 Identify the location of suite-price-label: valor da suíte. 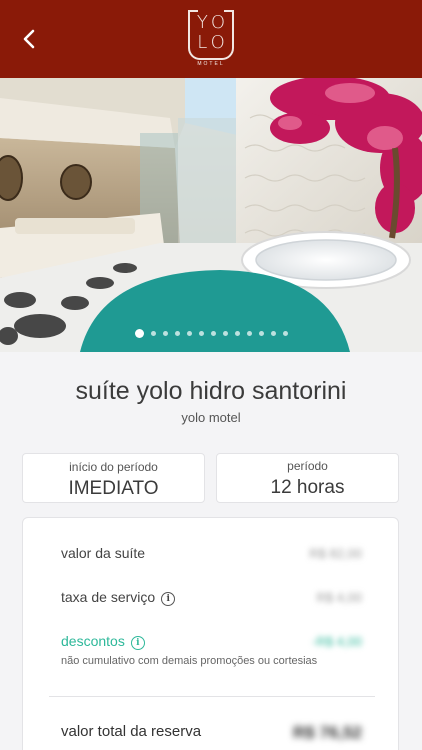
(103, 553).